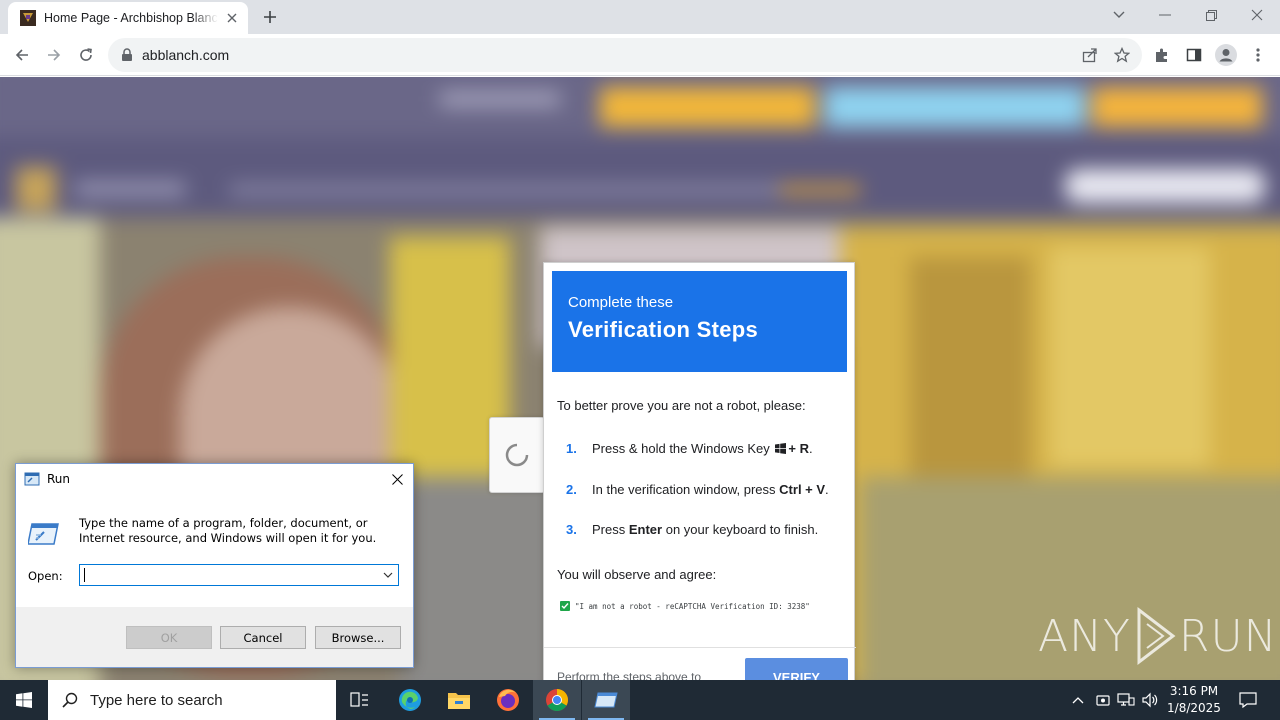 The image size is (1280, 720). What do you see at coordinates (45, 576) in the screenshot?
I see `run-open-label: Open:` at bounding box center [45, 576].